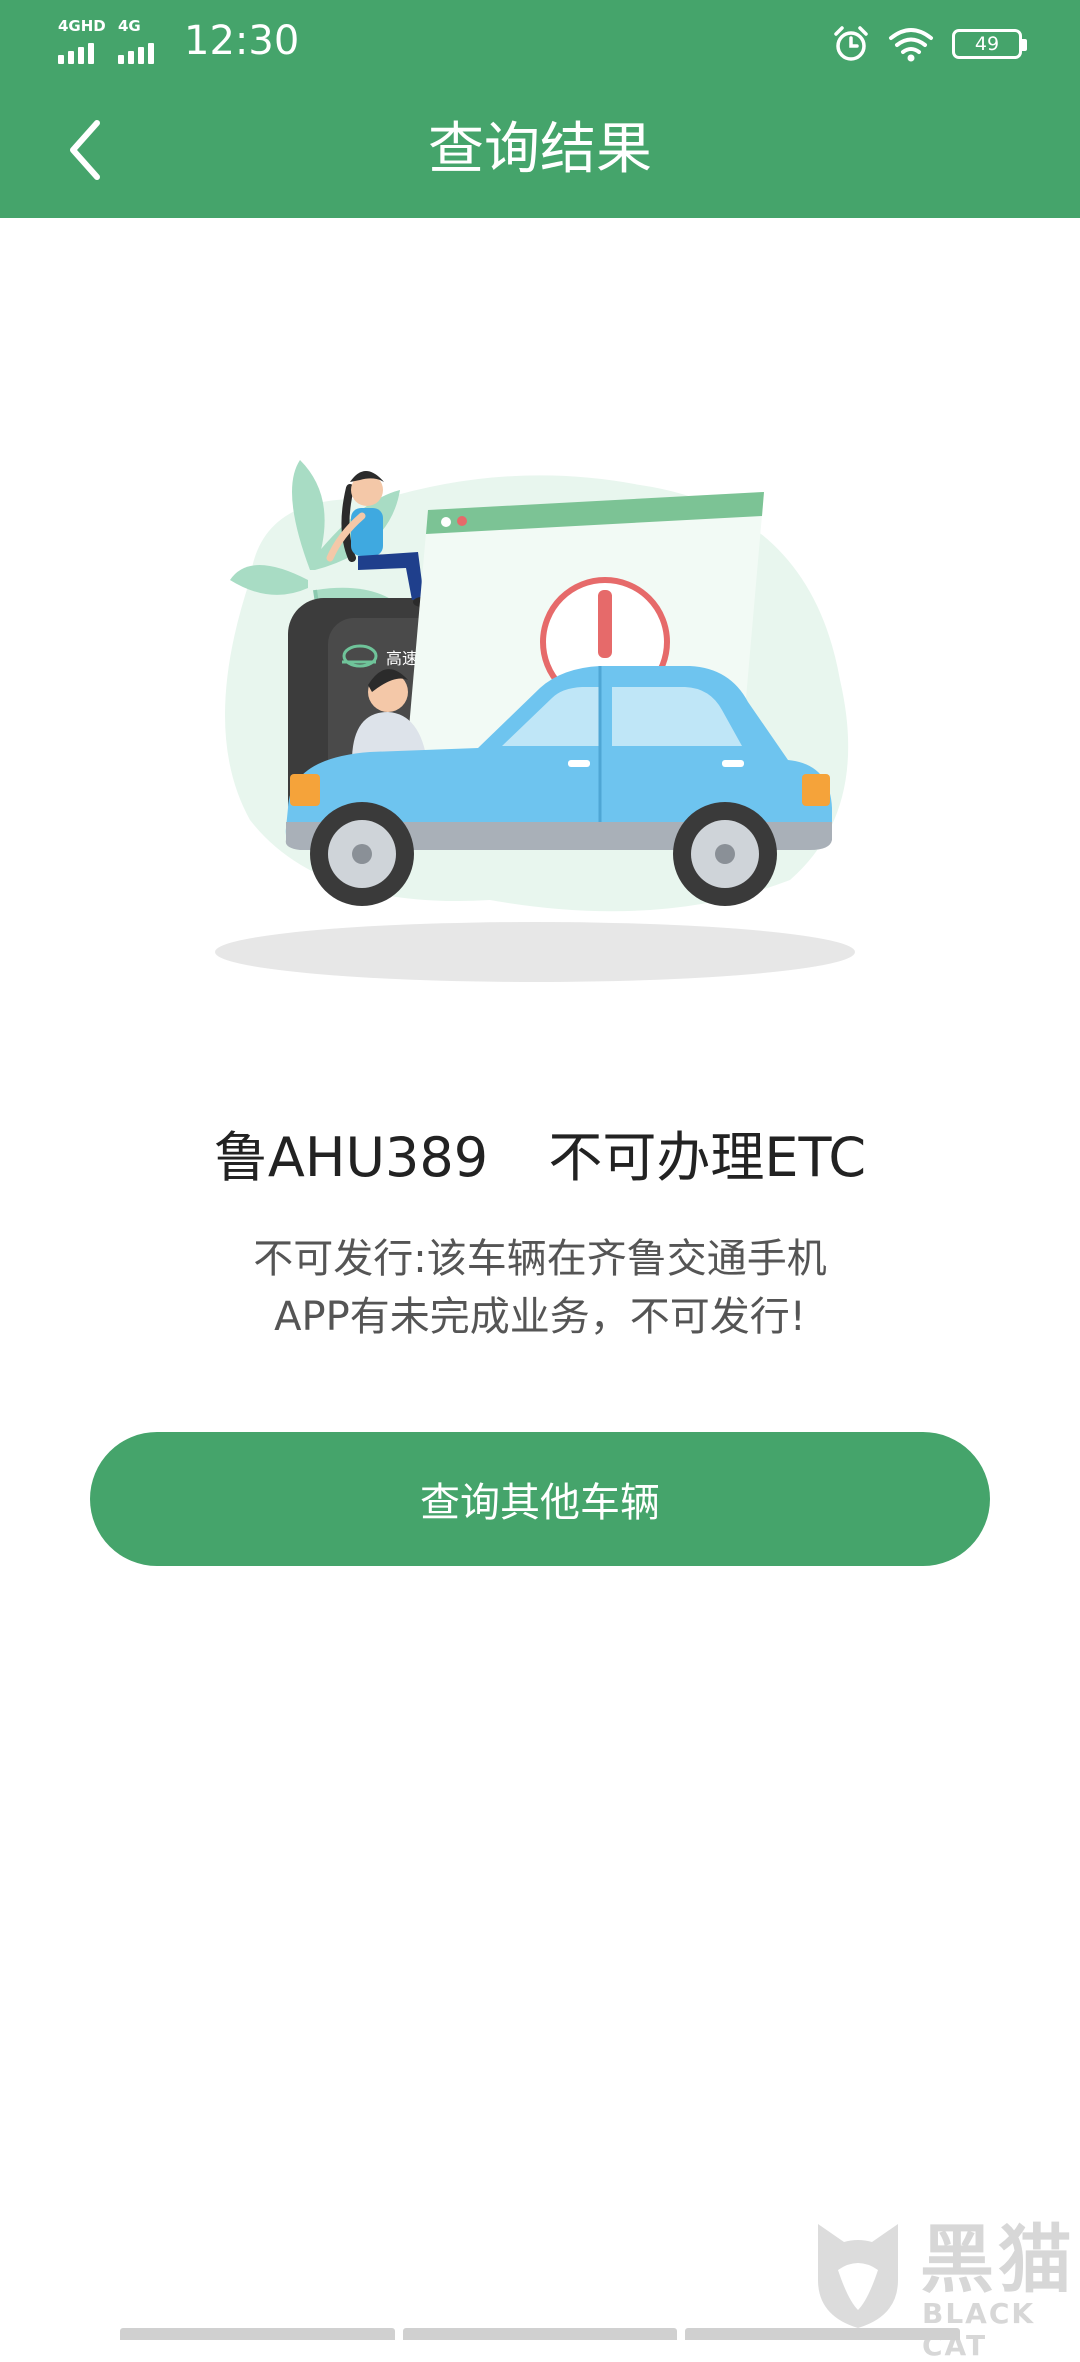 The height and width of the screenshot is (2362, 1080). What do you see at coordinates (178, 41) in the screenshot?
I see `status-left: 4GHD 4G 12:30` at bounding box center [178, 41].